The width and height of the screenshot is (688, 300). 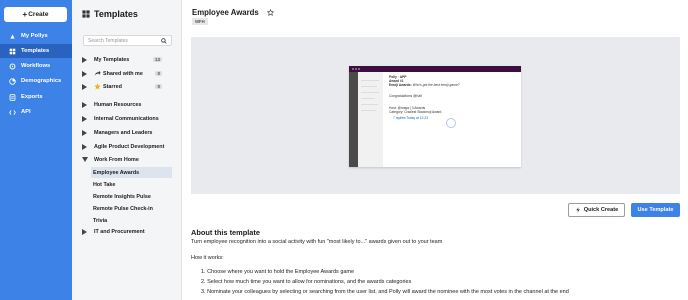 I want to click on star-icon, so click(x=97, y=86).